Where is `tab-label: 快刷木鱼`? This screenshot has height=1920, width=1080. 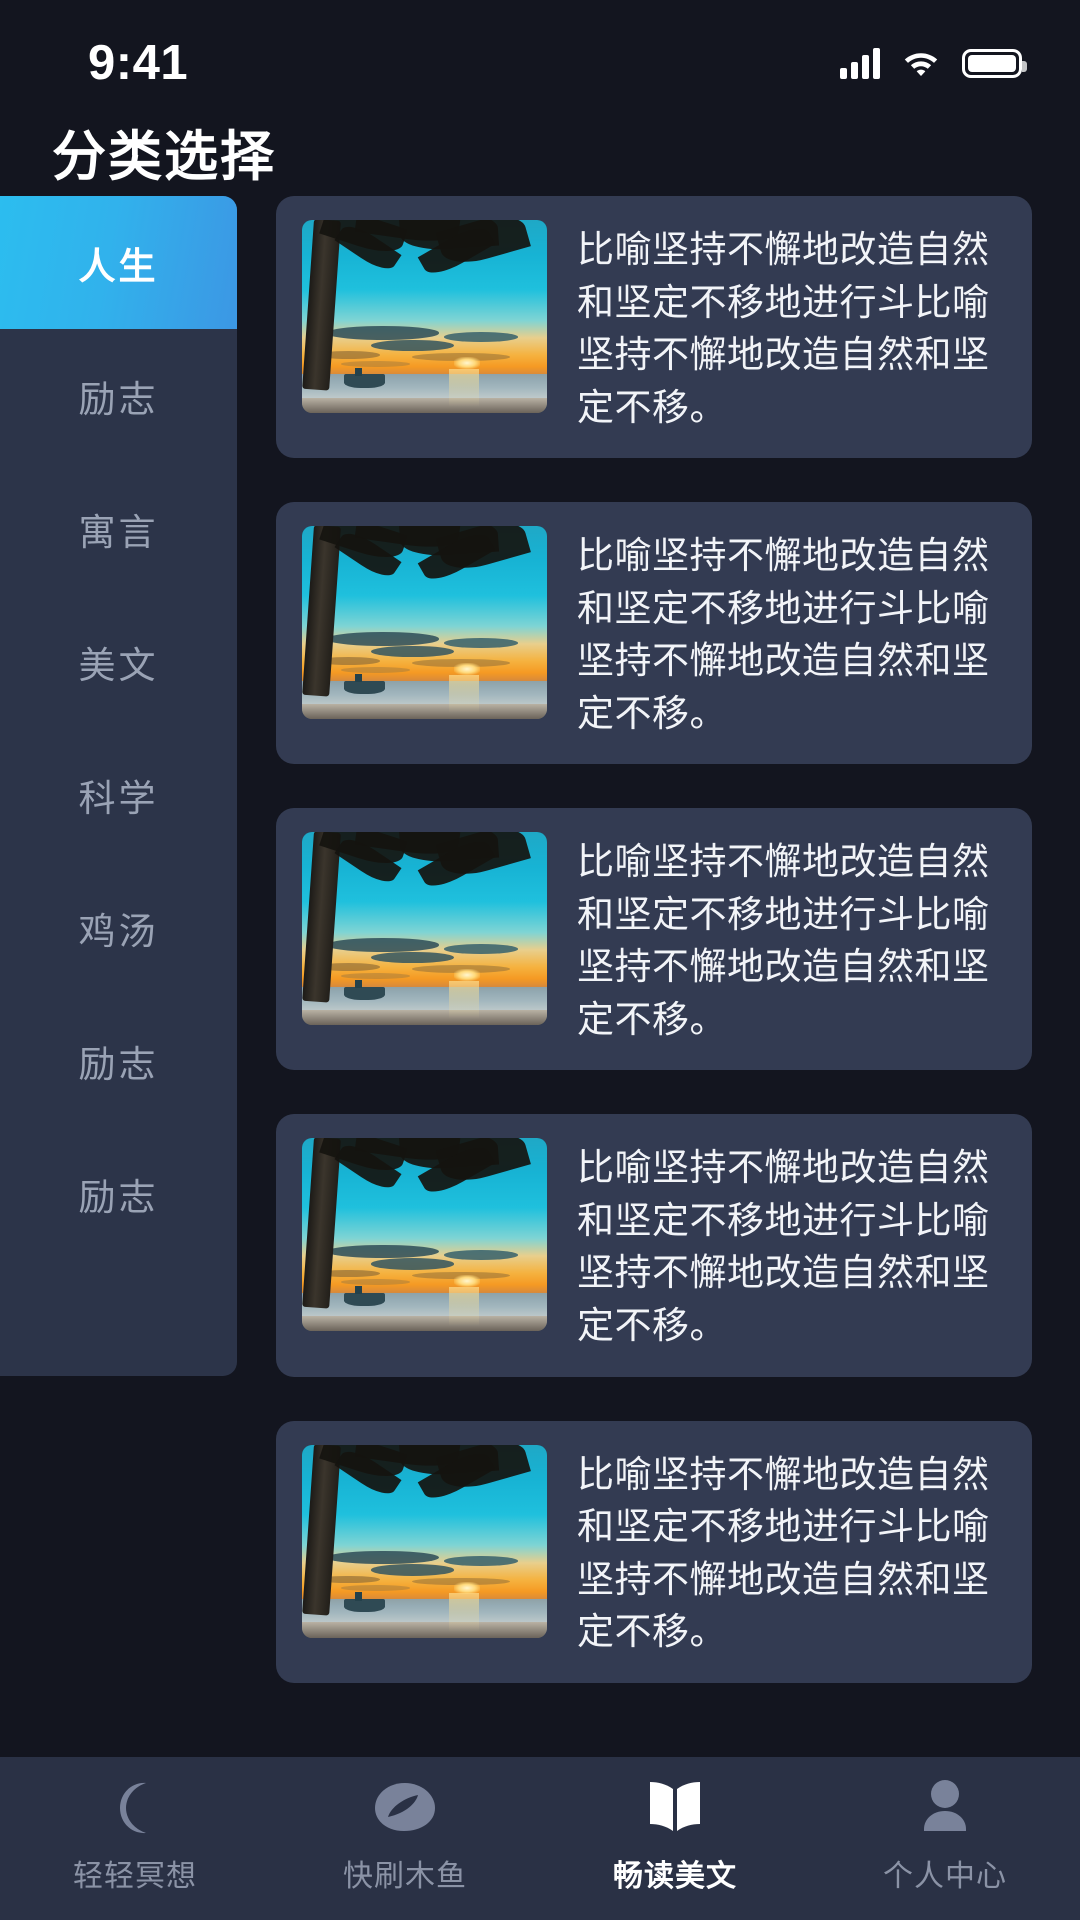
tab-label: 快刷木鱼 is located at coordinates (405, 1876).